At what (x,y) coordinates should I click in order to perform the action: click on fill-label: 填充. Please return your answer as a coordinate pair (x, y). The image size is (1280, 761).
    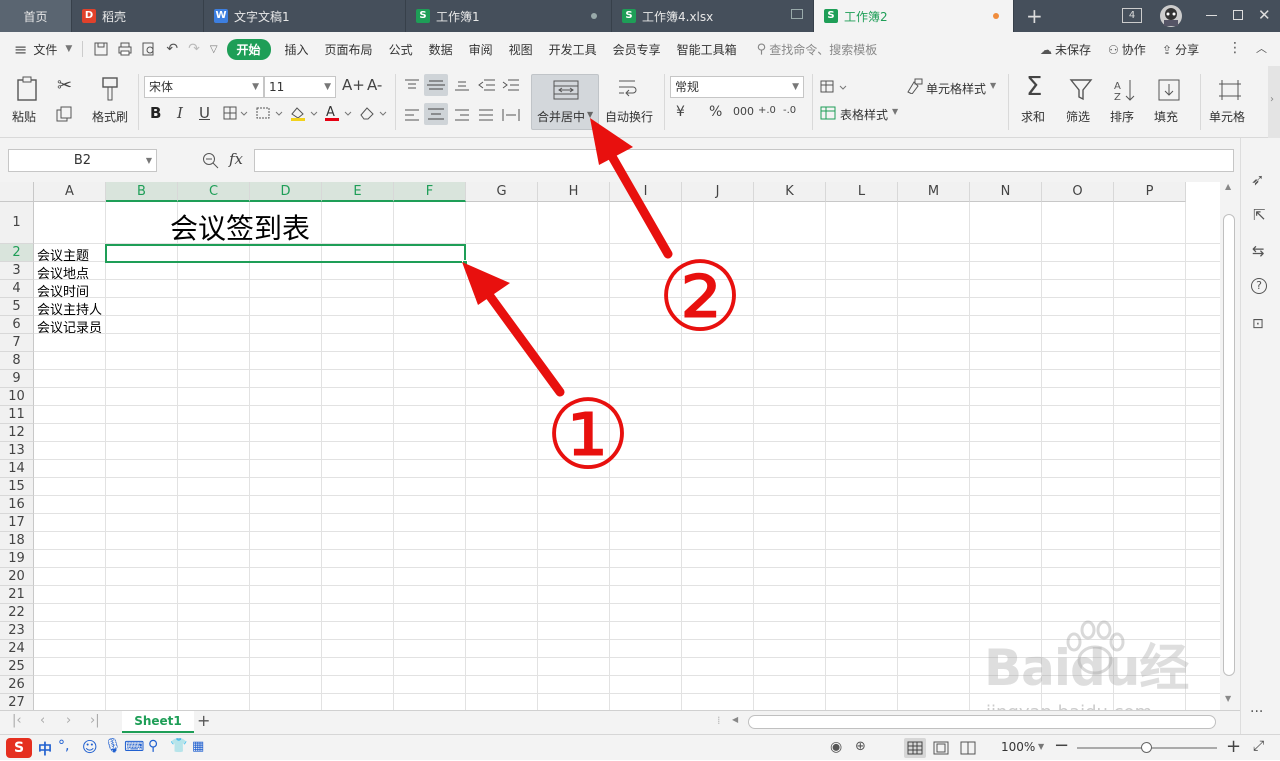
    Looking at the image, I should click on (1166, 116).